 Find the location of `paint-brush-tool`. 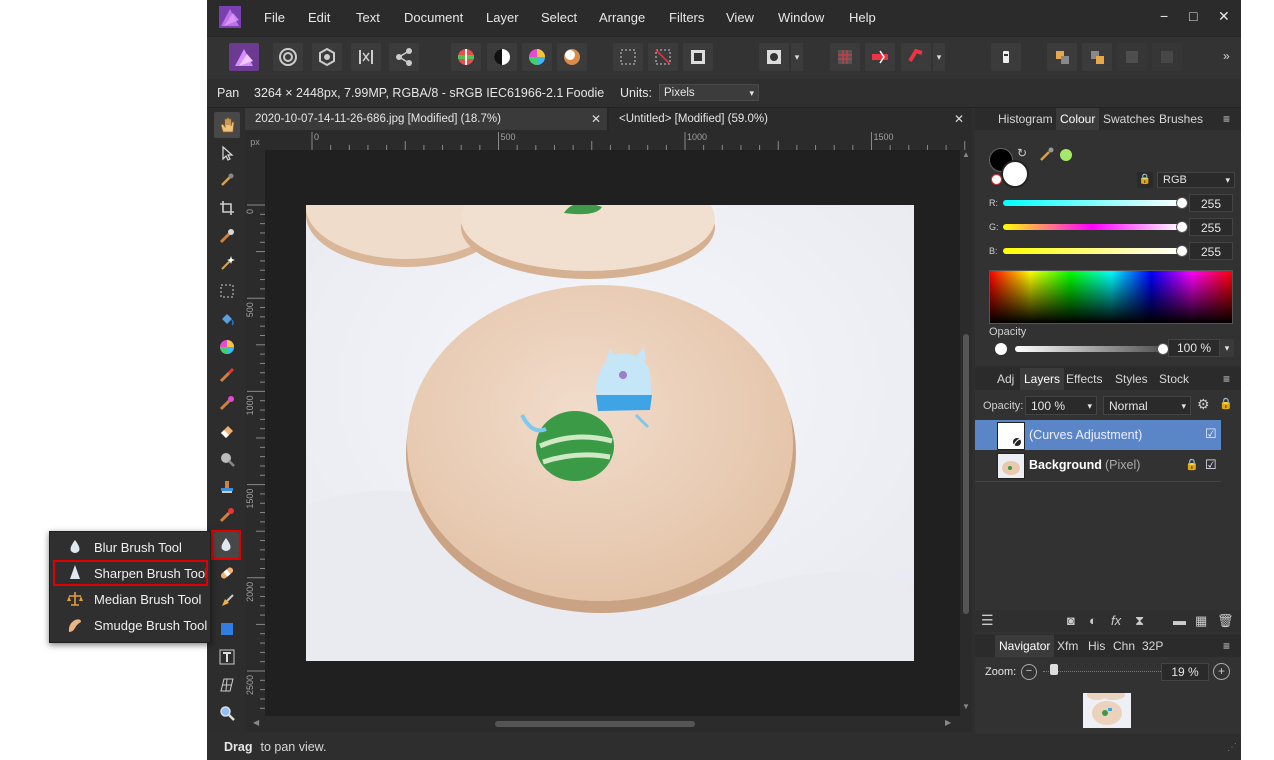

paint-brush-tool is located at coordinates (227, 375).